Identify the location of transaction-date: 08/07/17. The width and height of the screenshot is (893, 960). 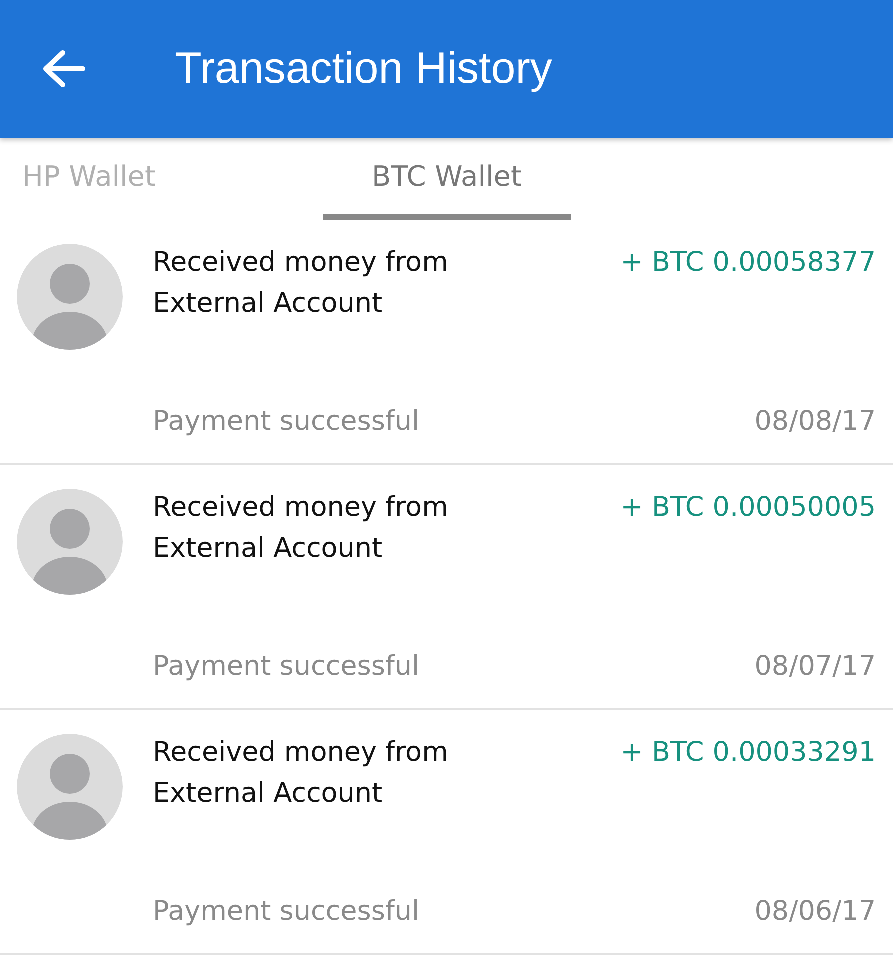
(815, 666).